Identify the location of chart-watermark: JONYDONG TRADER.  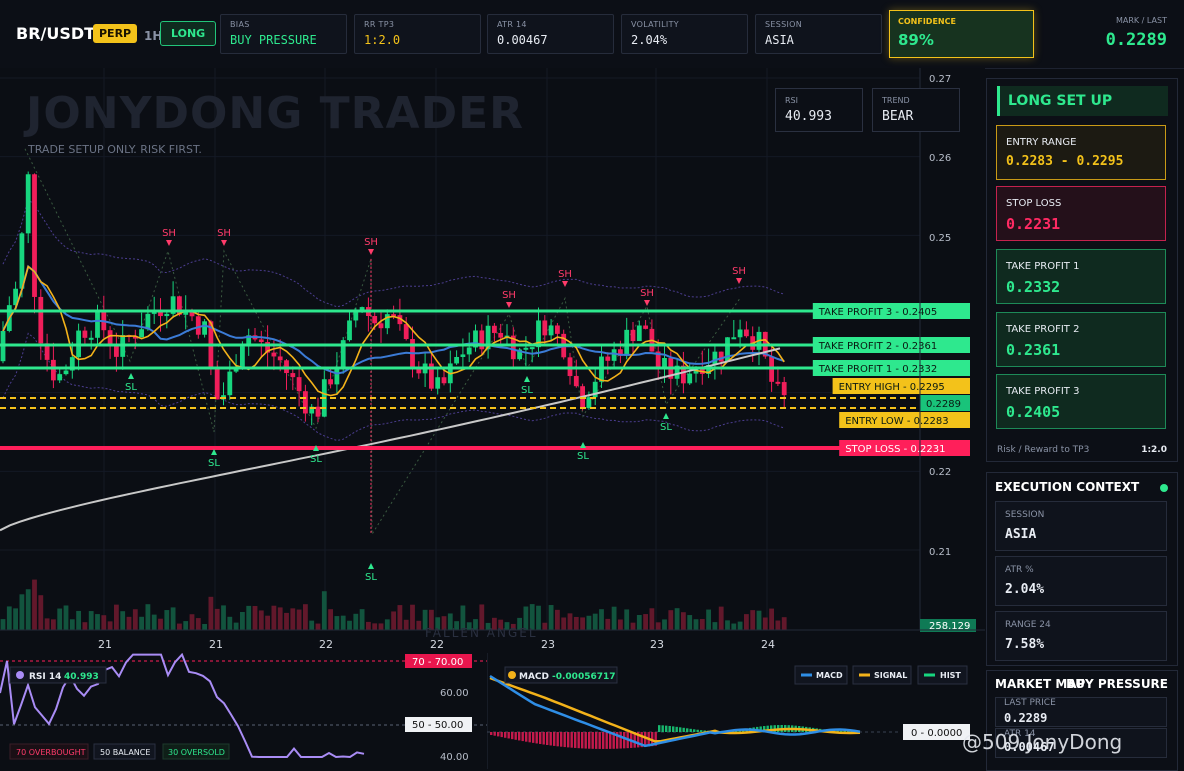
(275, 113).